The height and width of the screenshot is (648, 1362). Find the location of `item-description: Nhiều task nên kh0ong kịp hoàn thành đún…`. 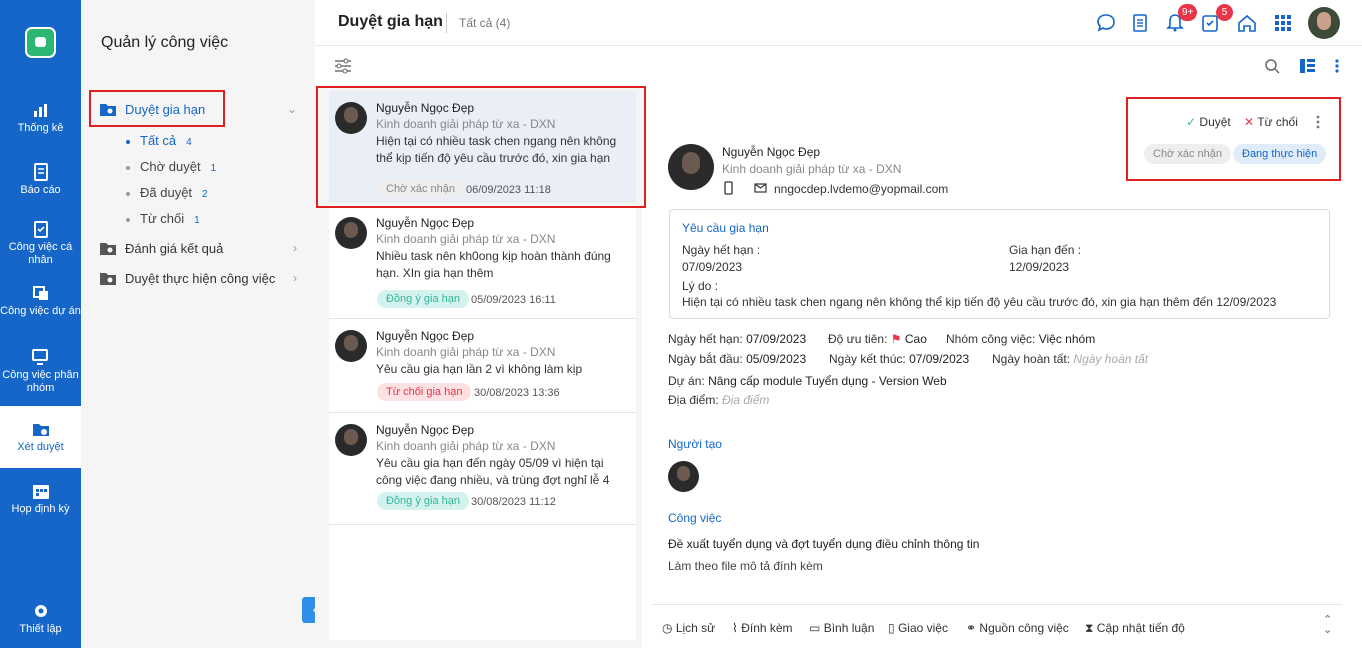

item-description: Nhiều task nên kh0ong kịp hoàn thành đún… is located at coordinates (493, 264).